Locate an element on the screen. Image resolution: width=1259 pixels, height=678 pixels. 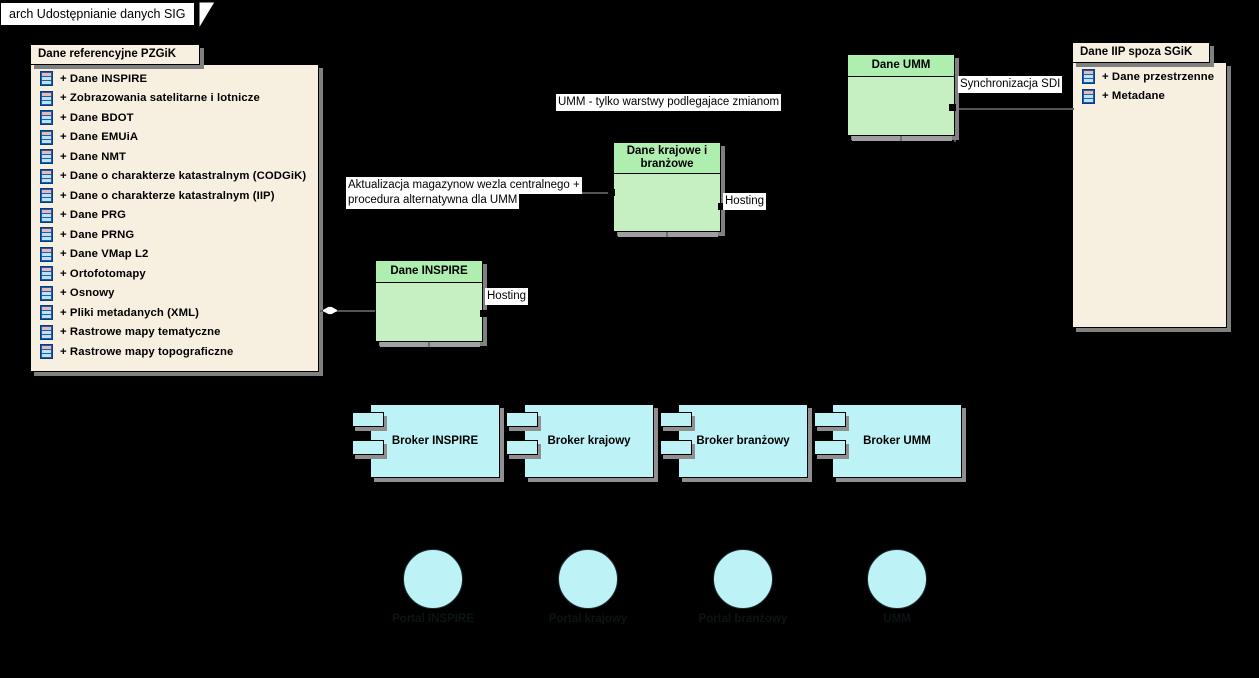
connector-arrow-hosting-inspire is located at coordinates (483, 313).